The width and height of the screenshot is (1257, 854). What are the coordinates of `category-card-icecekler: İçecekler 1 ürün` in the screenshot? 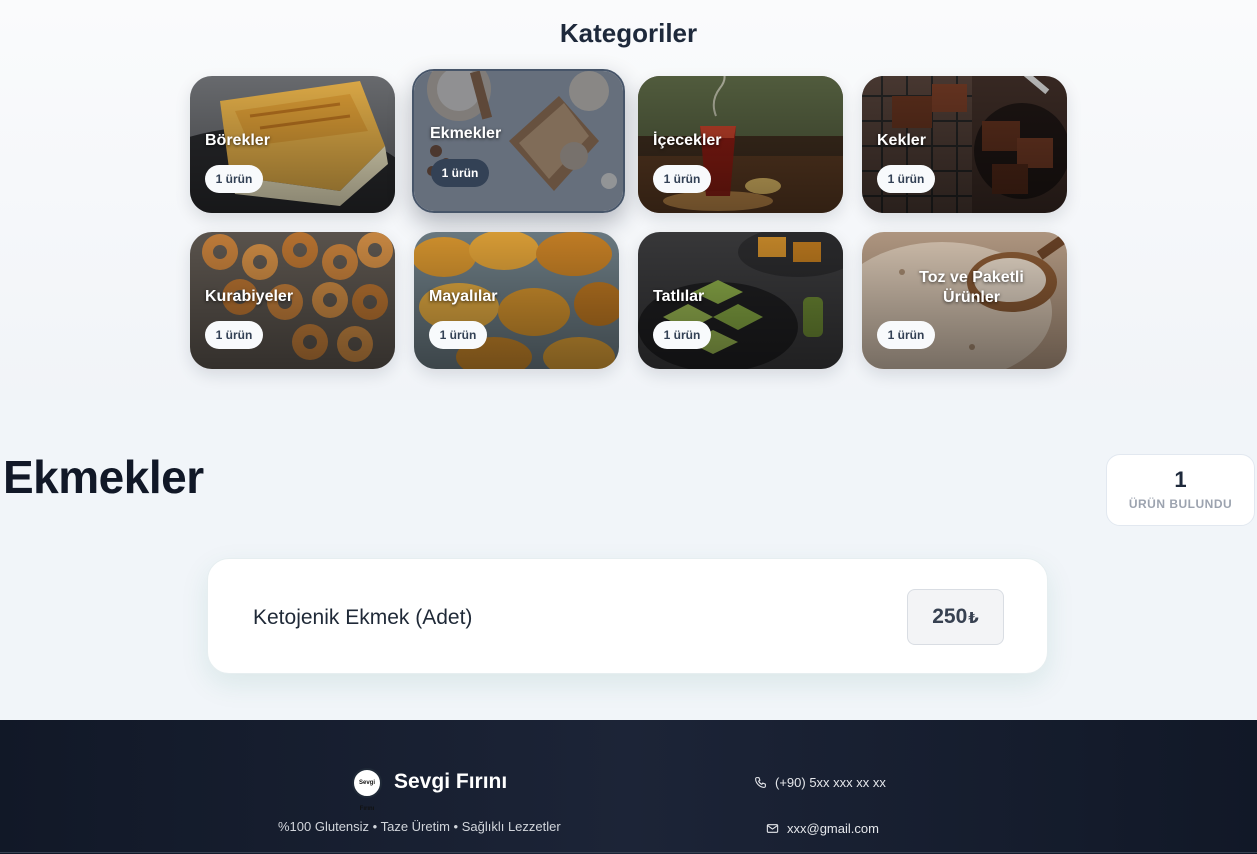 It's located at (740, 144).